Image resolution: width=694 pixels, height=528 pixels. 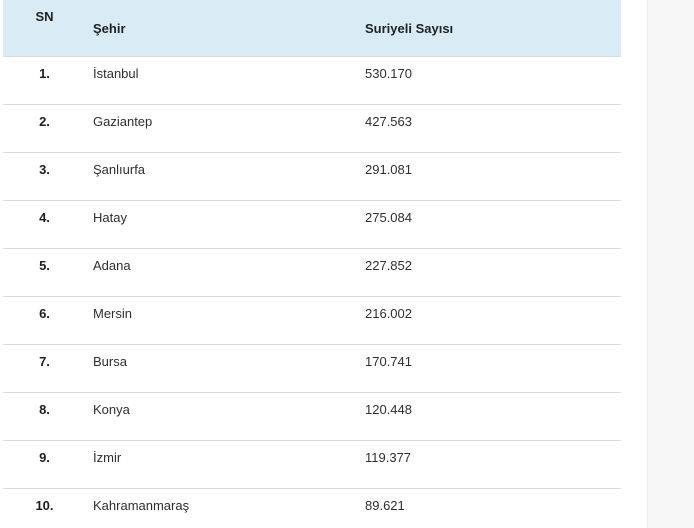 I want to click on row-sn: 7., so click(x=44, y=368).